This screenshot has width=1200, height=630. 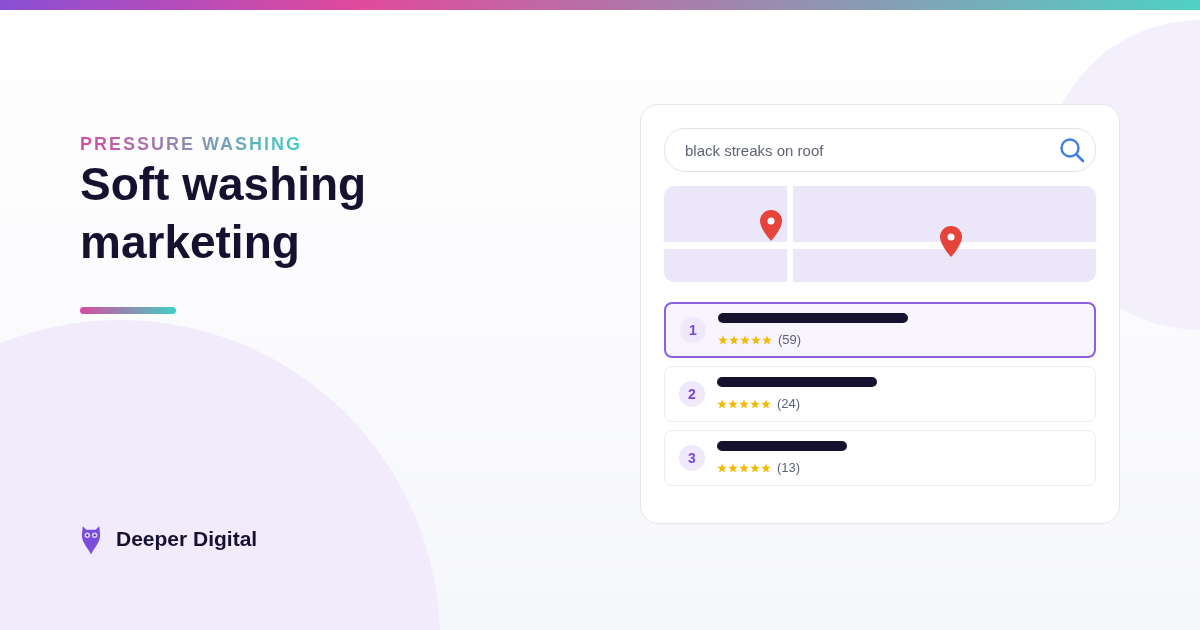 I want to click on rank-badge: 3, so click(x=692, y=458).